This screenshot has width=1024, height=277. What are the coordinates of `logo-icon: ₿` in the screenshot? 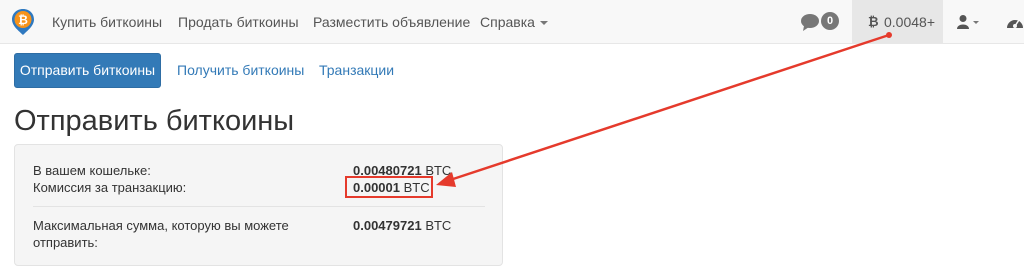 It's located at (23, 22).